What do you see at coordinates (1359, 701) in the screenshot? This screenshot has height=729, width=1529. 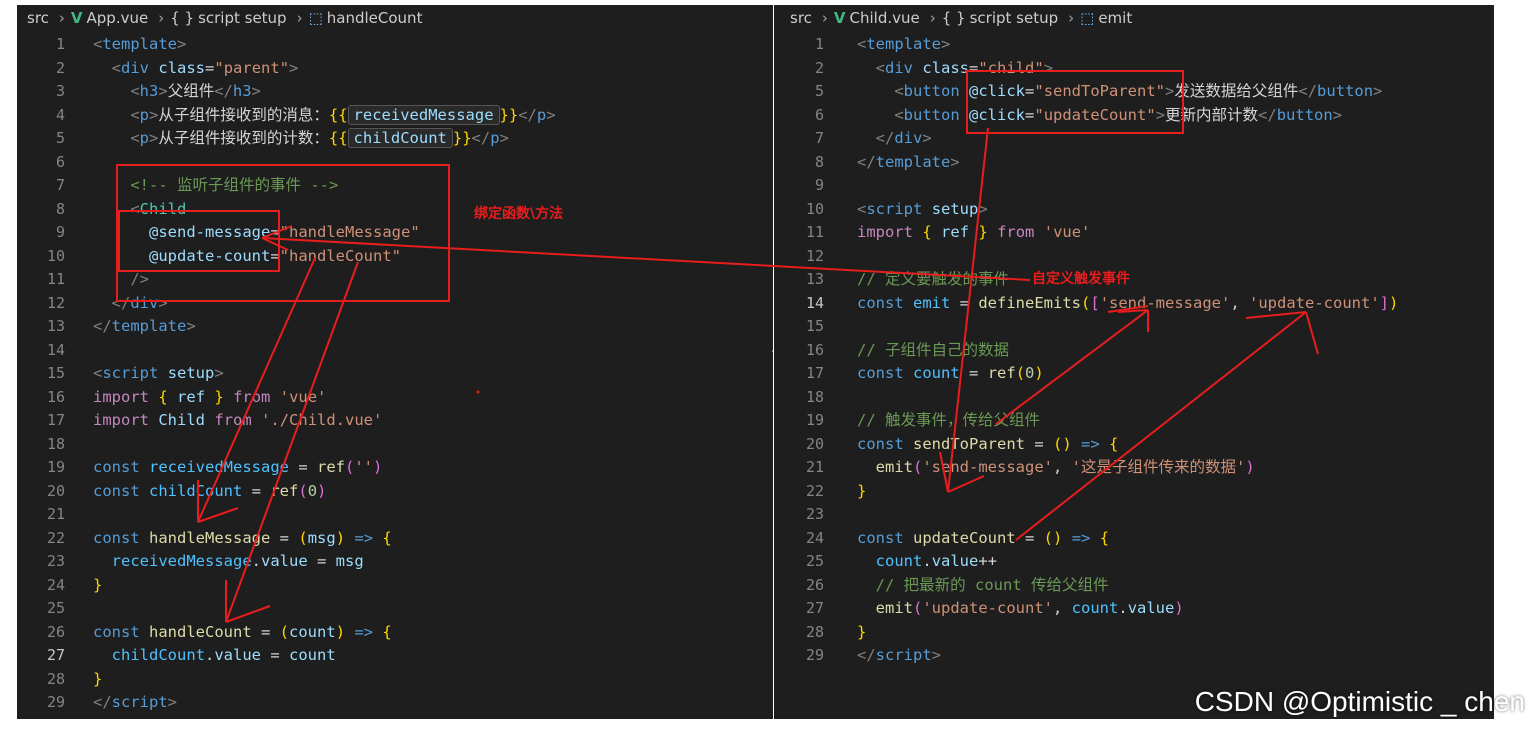 I see `watermark: CSDN @Optimistic _ chen` at bounding box center [1359, 701].